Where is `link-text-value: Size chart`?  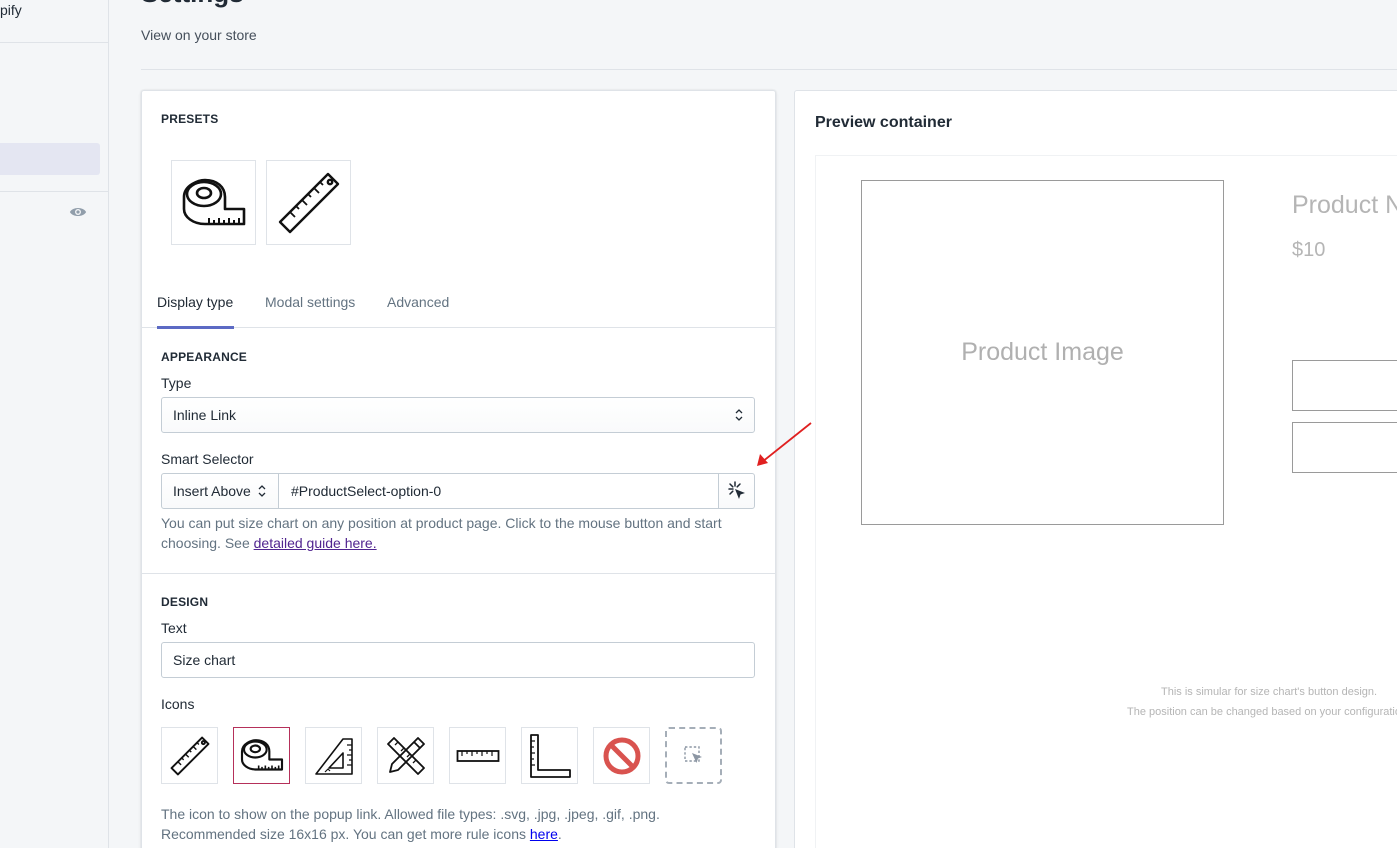 link-text-value: Size chart is located at coordinates (204, 660).